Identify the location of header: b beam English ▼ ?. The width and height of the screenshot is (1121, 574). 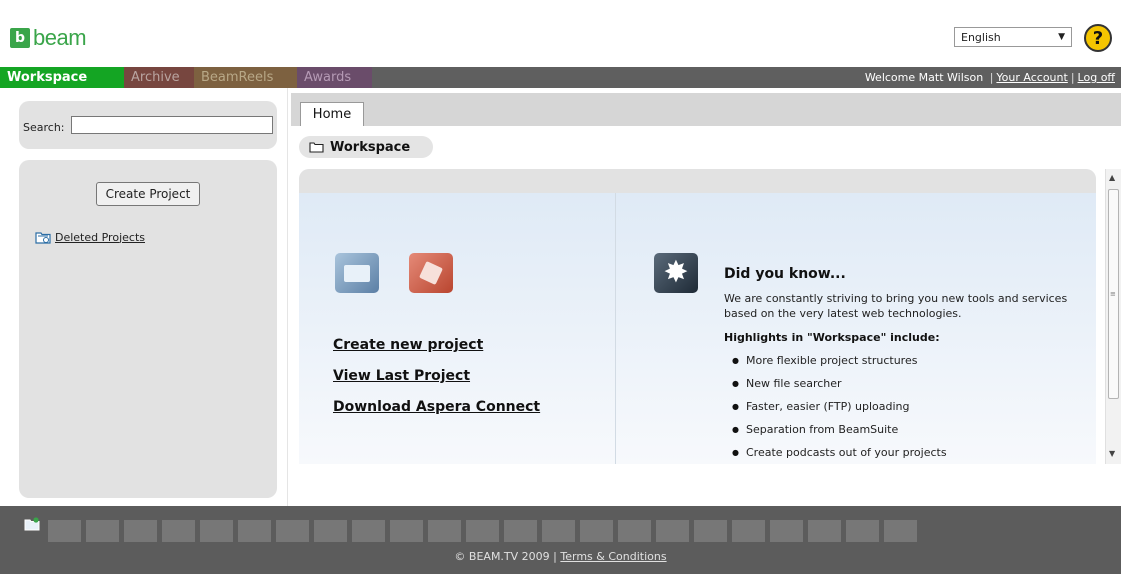
(560, 33).